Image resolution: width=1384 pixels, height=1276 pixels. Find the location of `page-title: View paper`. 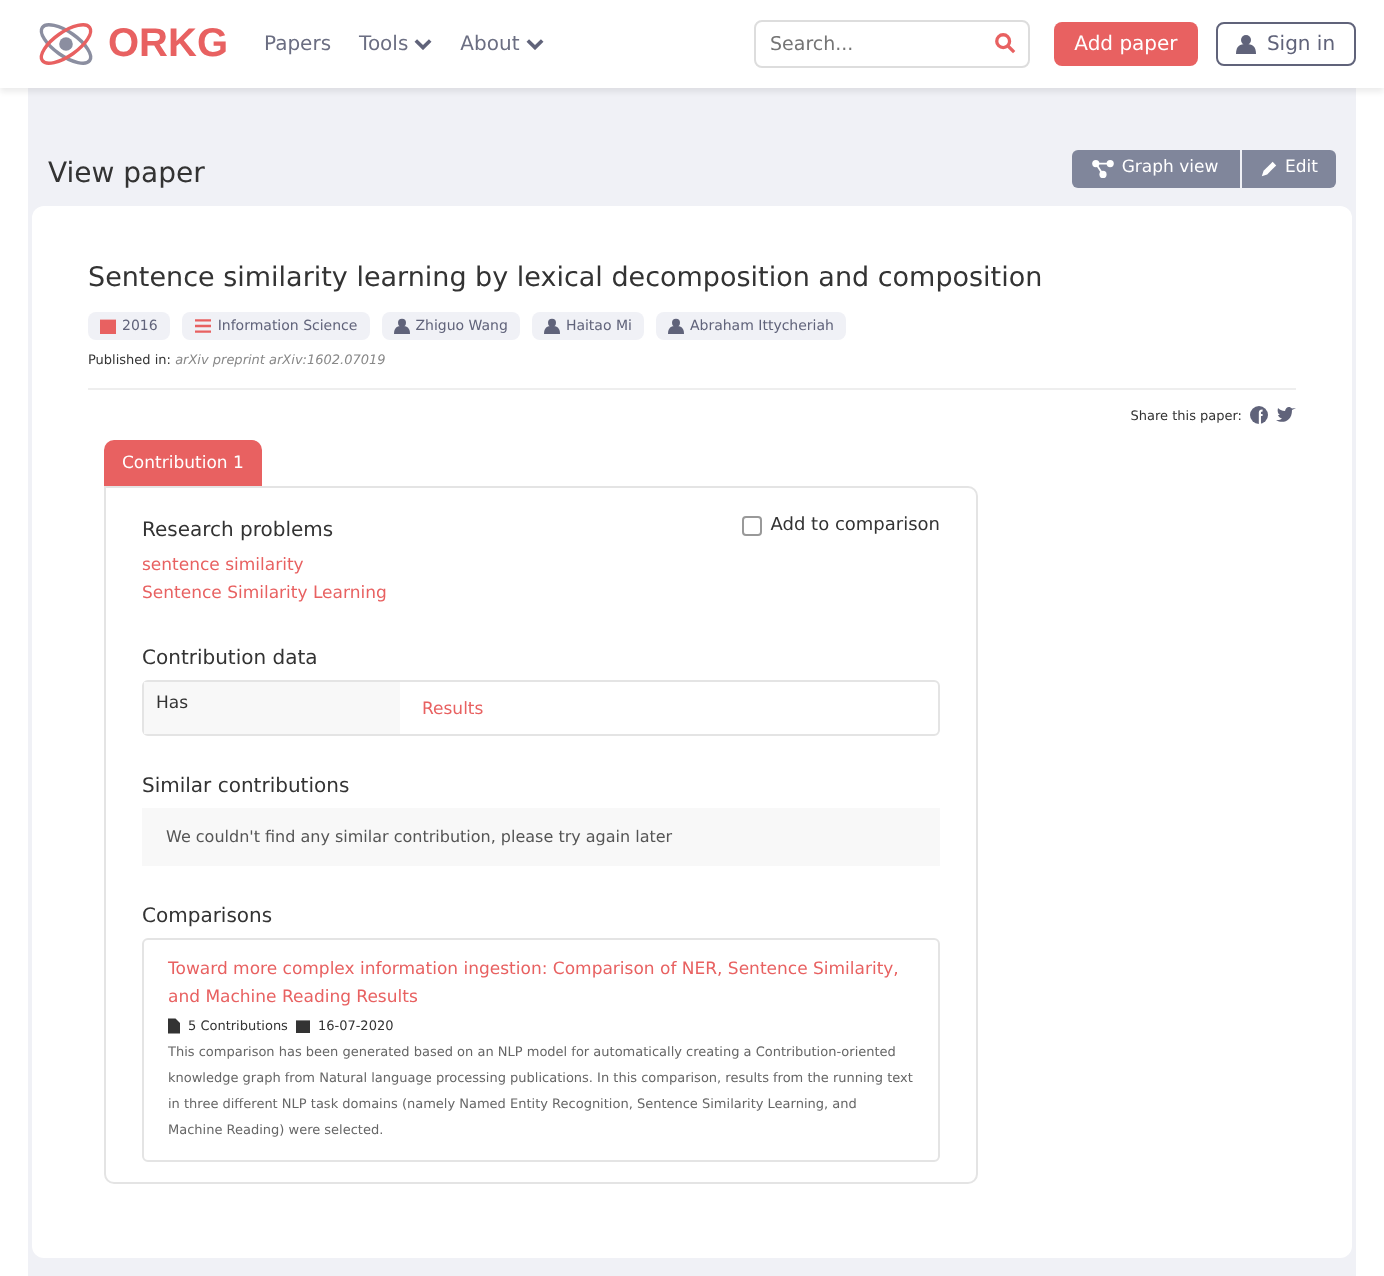

page-title: View paper is located at coordinates (126, 174).